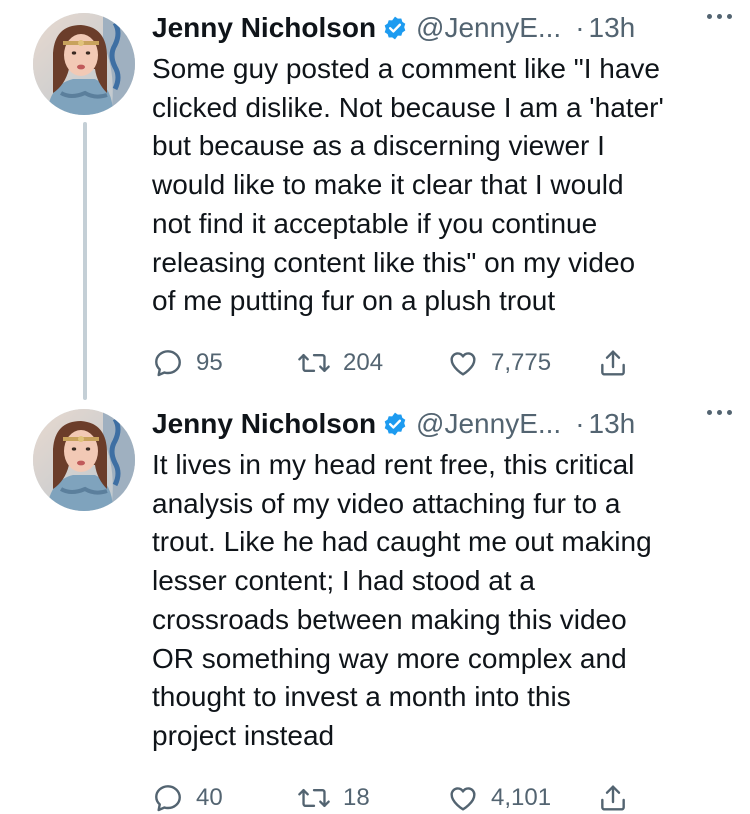  I want to click on like-button: 7,775, so click(522, 363).